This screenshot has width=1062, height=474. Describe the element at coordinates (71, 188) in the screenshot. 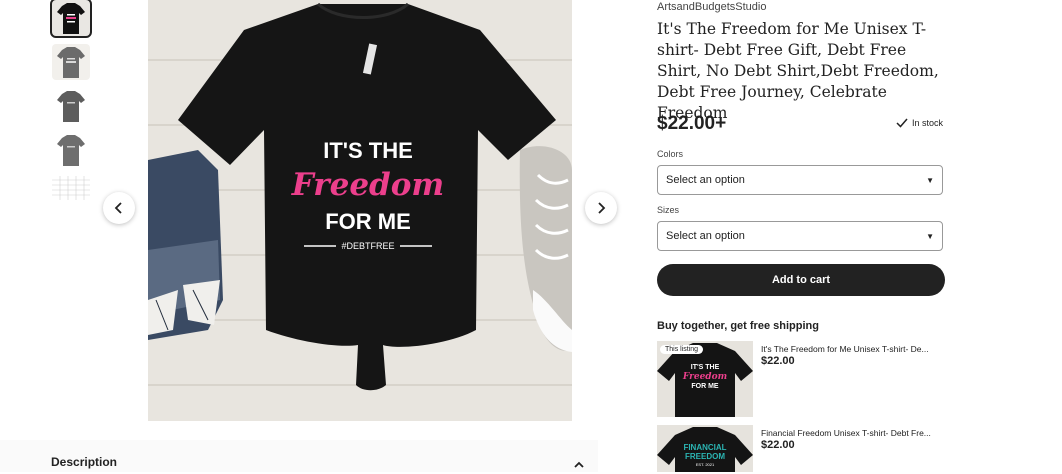

I see `thumbnail-size-chart` at that location.